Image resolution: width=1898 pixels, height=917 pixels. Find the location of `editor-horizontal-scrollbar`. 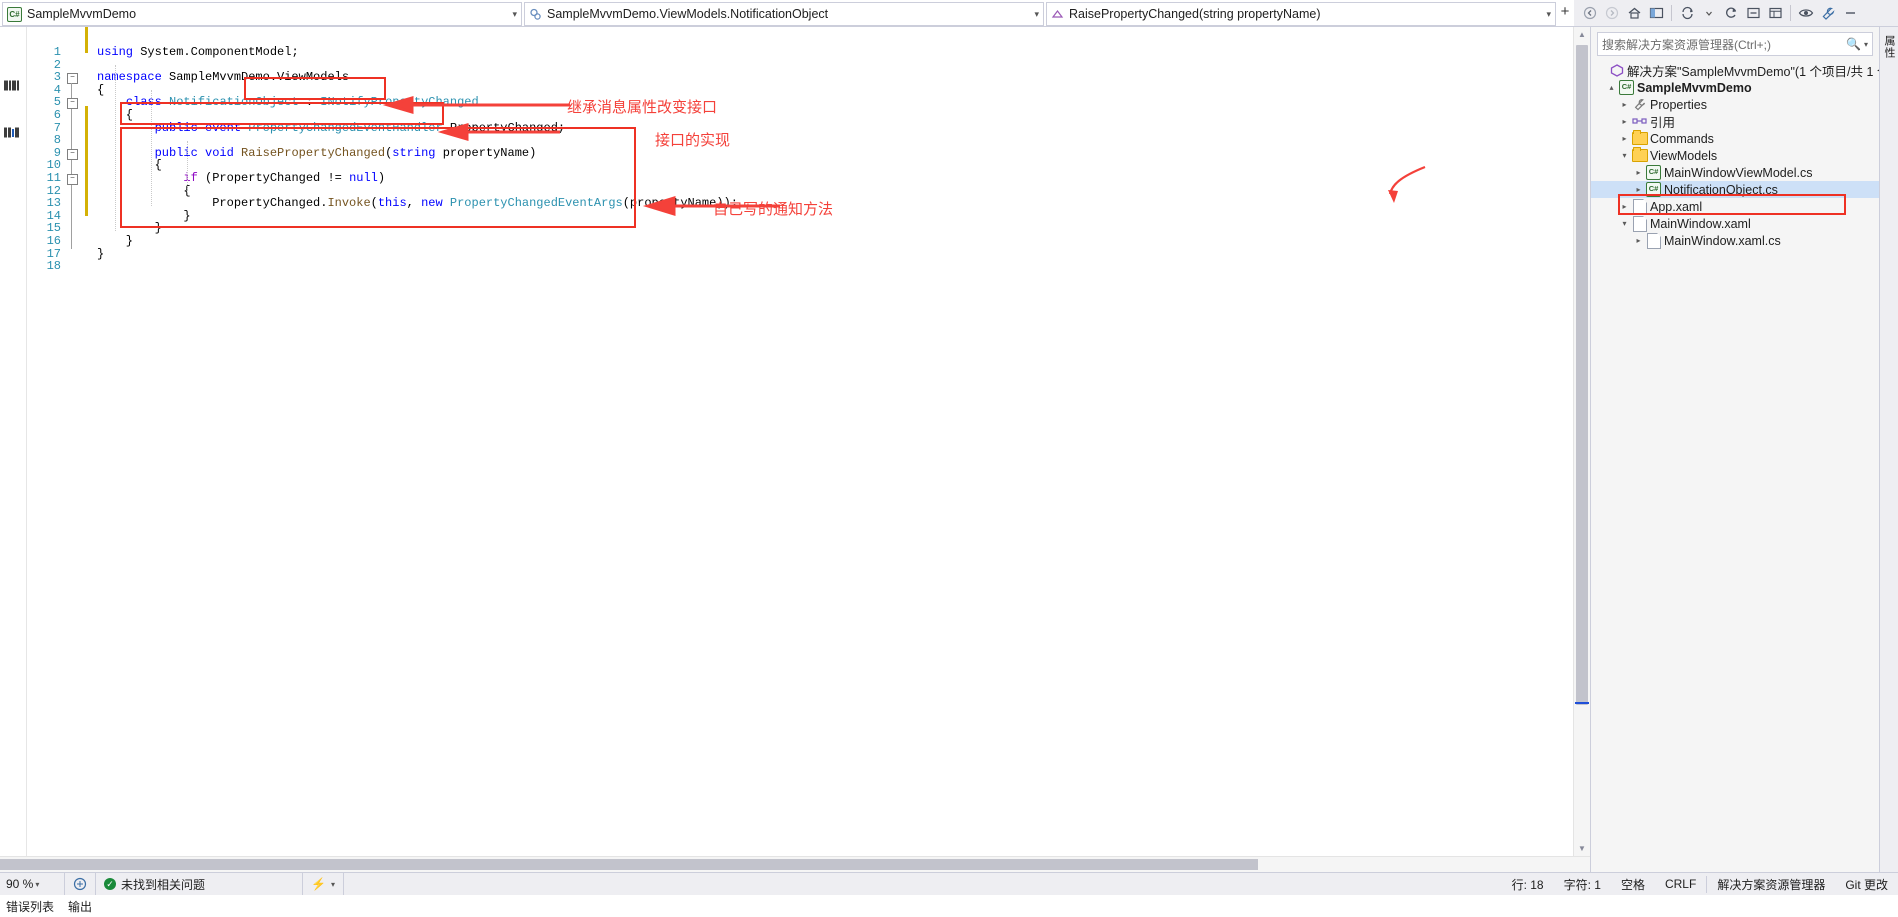

editor-horizontal-scrollbar is located at coordinates (795, 864).